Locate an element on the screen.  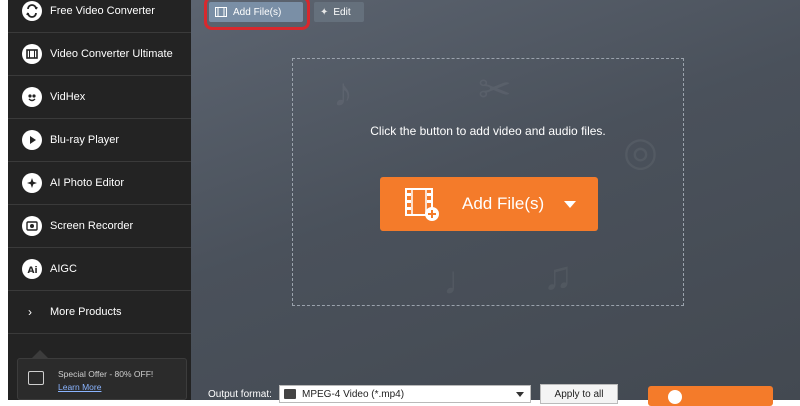
aigc-icon: Ai is located at coordinates (32, 269).